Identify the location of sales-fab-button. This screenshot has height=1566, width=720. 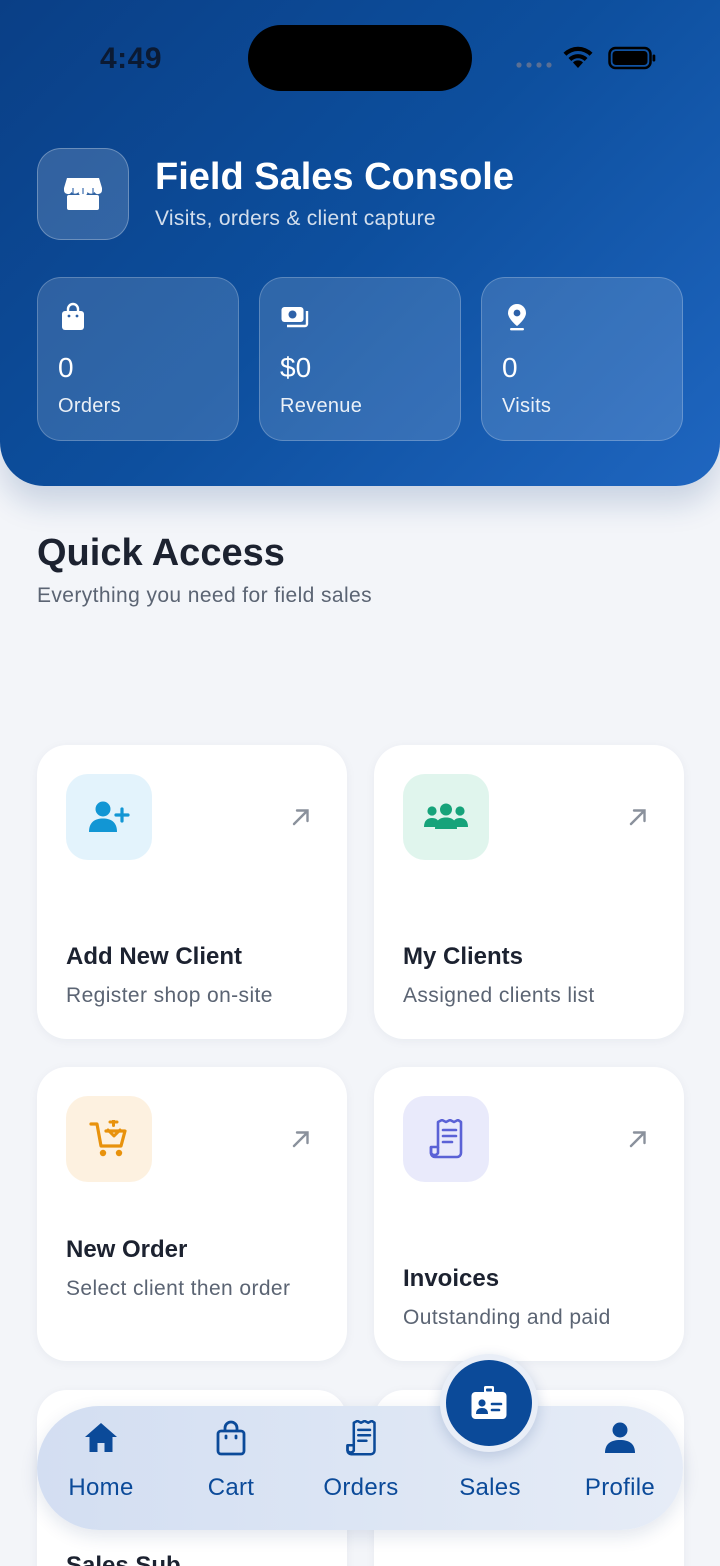
(489, 1403).